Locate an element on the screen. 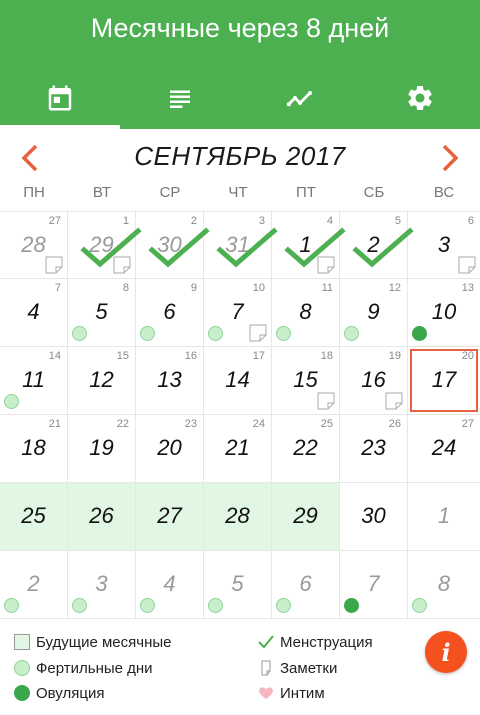  info-button: i is located at coordinates (446, 652).